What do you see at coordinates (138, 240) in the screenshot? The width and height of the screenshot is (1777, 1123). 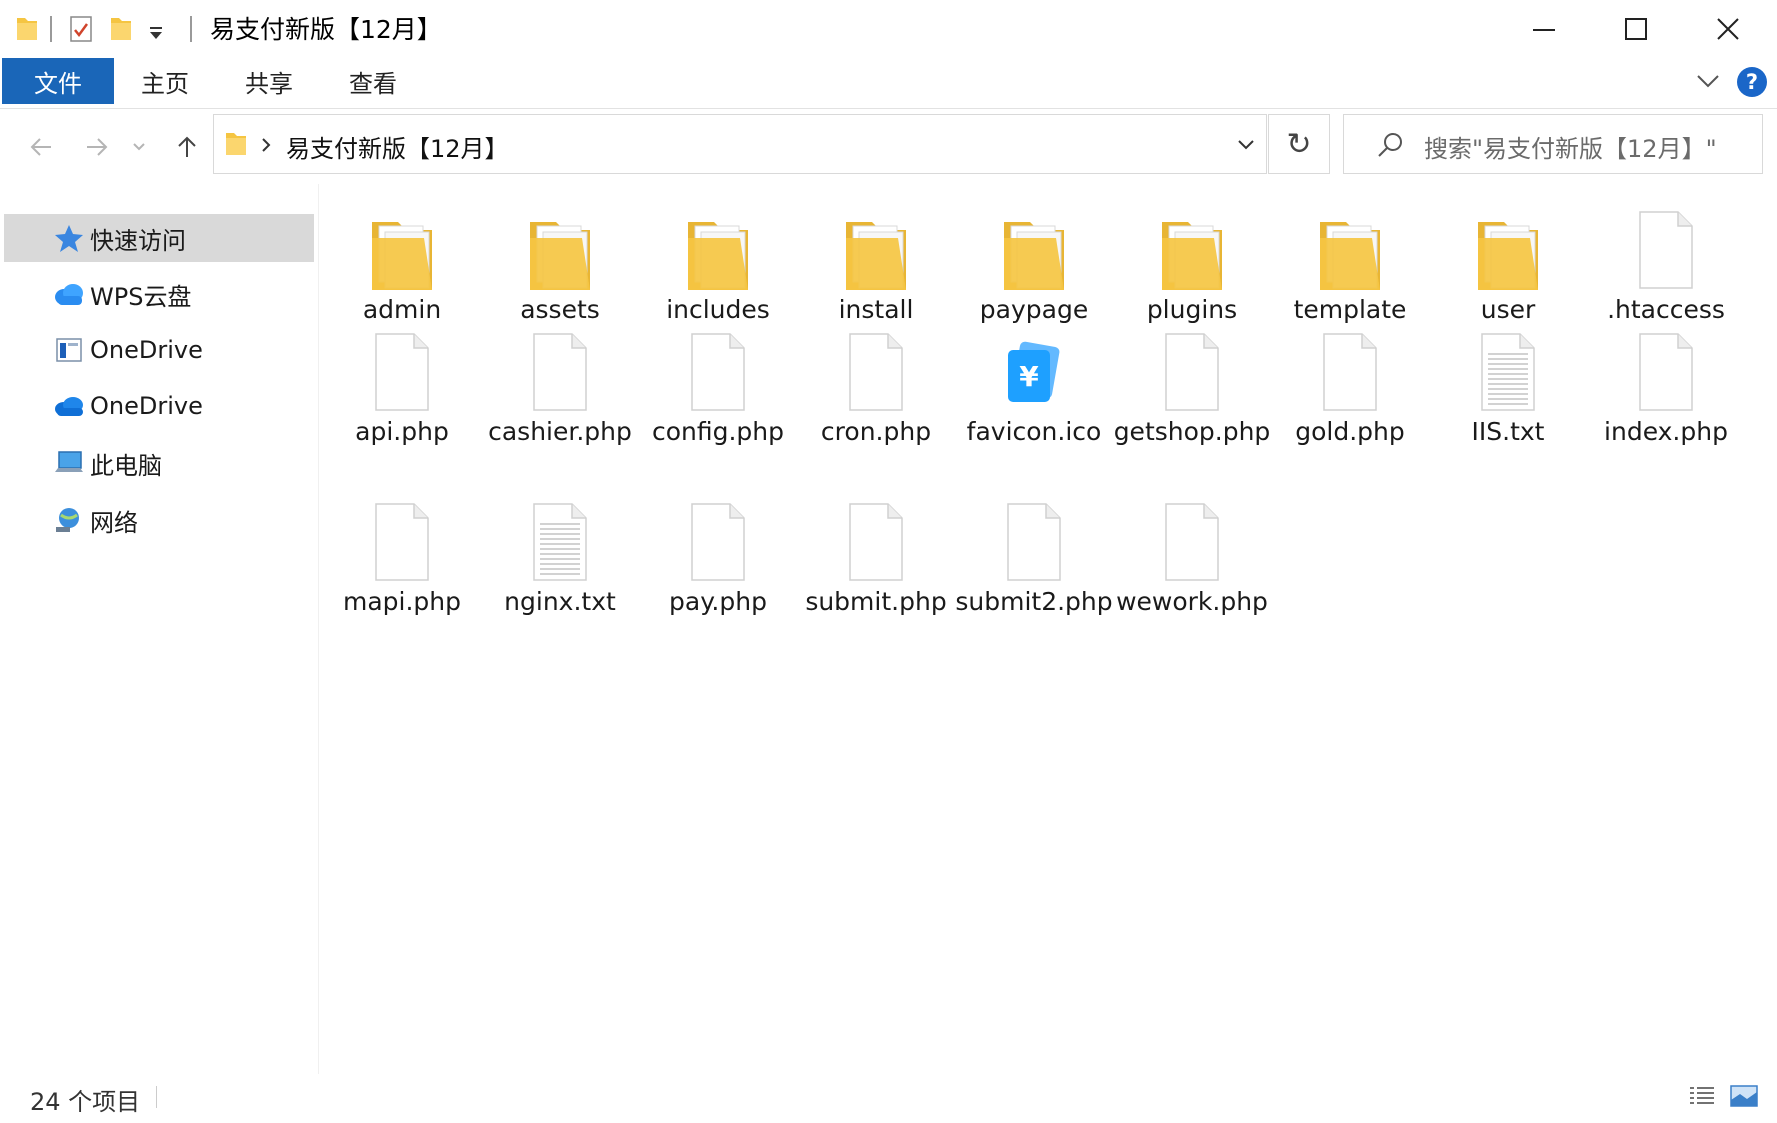 I see `sidebar-item-label: 快速访问` at bounding box center [138, 240].